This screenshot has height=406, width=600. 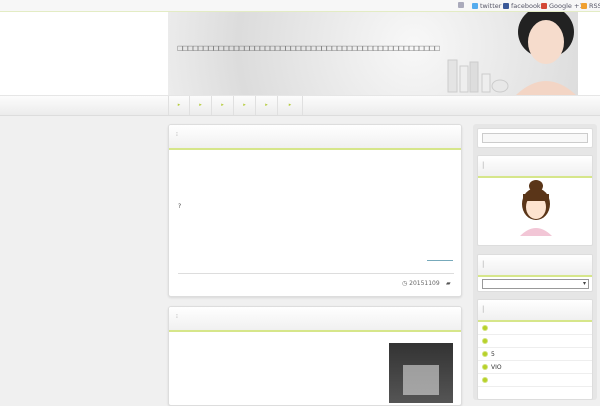 What do you see at coordinates (584, 6) in the screenshot?
I see `rss-icon` at bounding box center [584, 6].